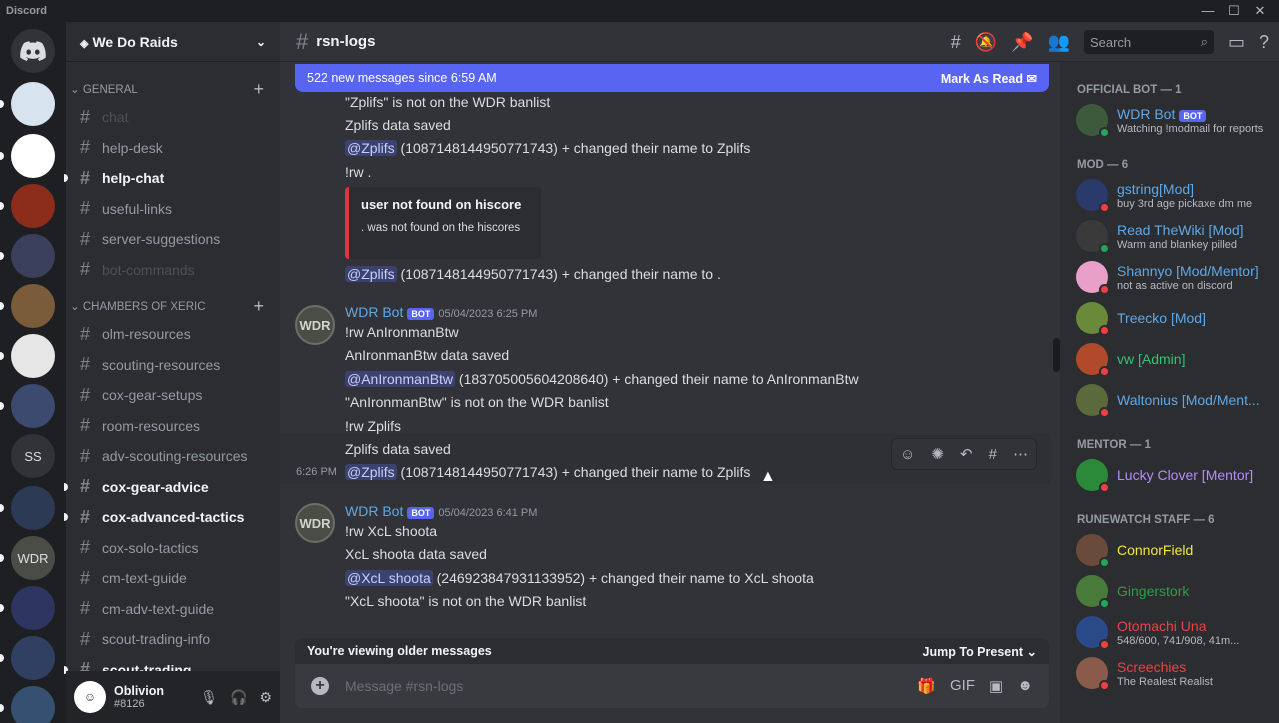  Describe the element at coordinates (85, 638) in the screenshot. I see `hash-icon: #` at that location.